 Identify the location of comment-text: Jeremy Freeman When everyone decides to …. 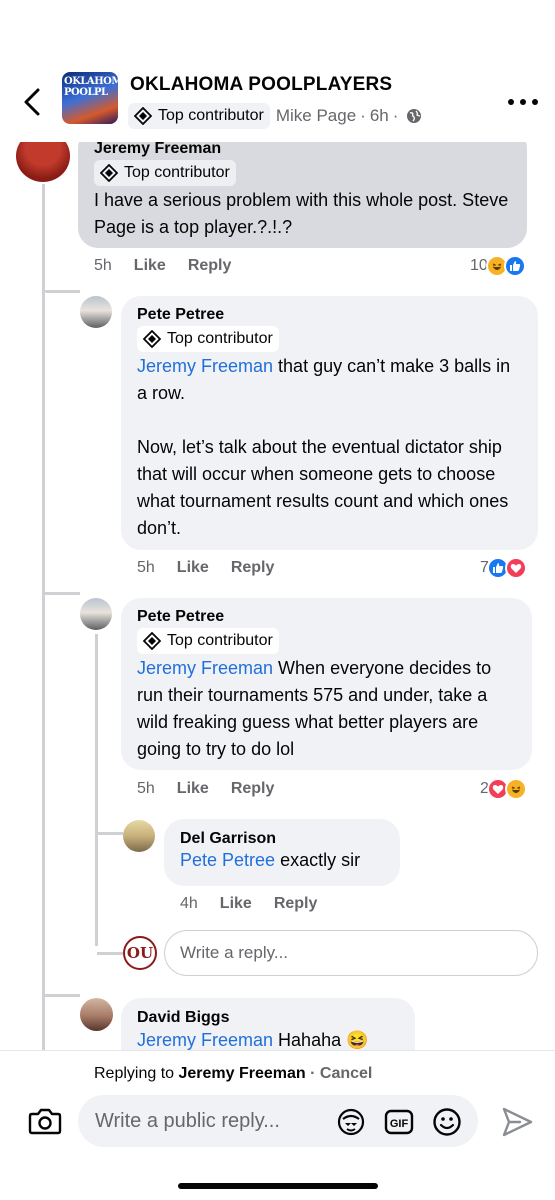
(326, 709).